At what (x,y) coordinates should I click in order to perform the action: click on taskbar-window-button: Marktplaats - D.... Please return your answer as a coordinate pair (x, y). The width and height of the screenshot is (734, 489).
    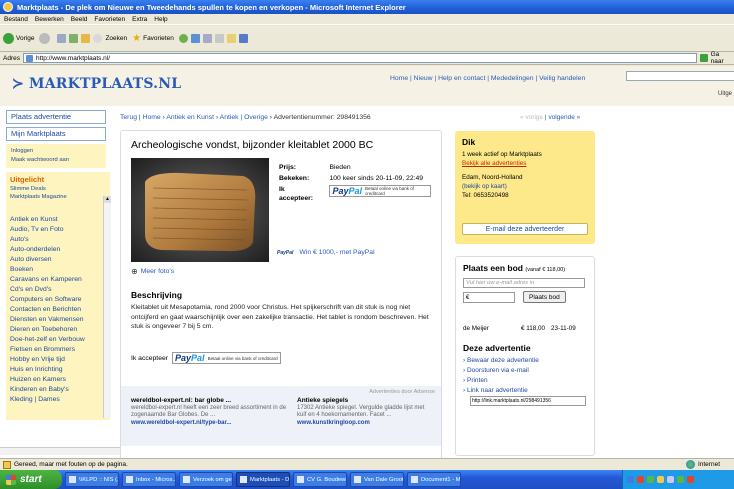
    Looking at the image, I should click on (263, 479).